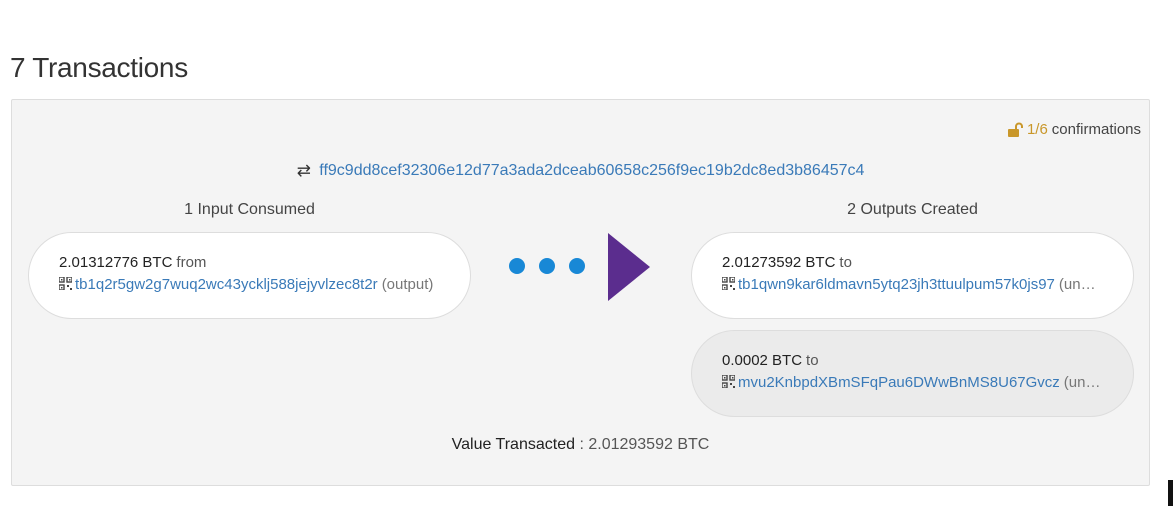  Describe the element at coordinates (899, 382) in the screenshot. I see `output-address-link: mvu2KnbpdXBmSFqPau6DWwBnMS8U67Gvcz` at that location.